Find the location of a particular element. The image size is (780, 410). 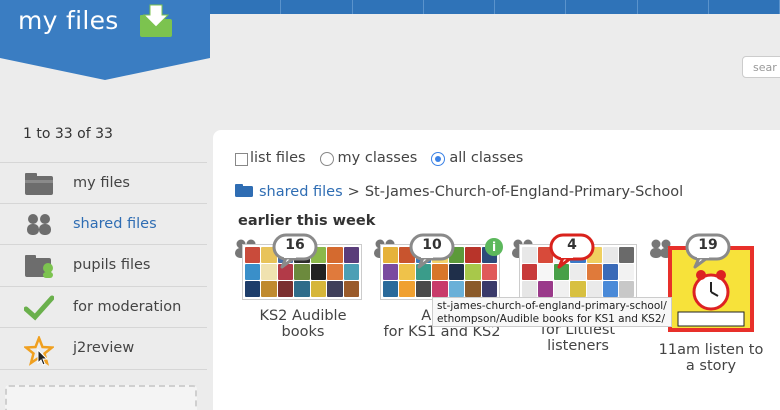

app-banner: my files is located at coordinates (105, 40).